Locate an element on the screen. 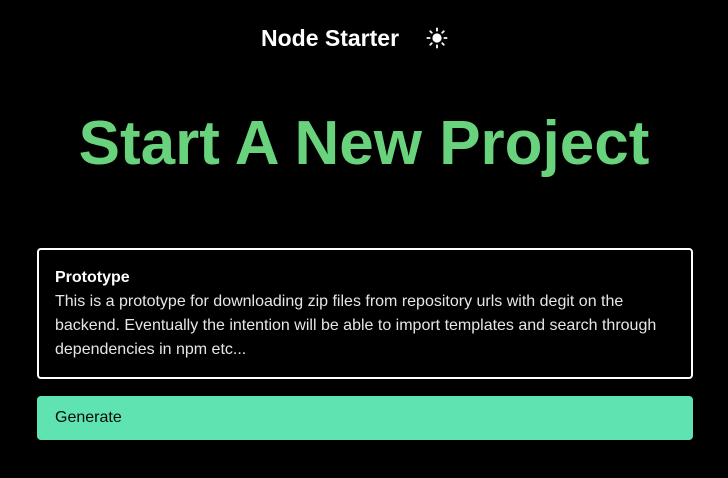 This screenshot has height=478, width=728. brand-title: Node Starter is located at coordinates (330, 38).